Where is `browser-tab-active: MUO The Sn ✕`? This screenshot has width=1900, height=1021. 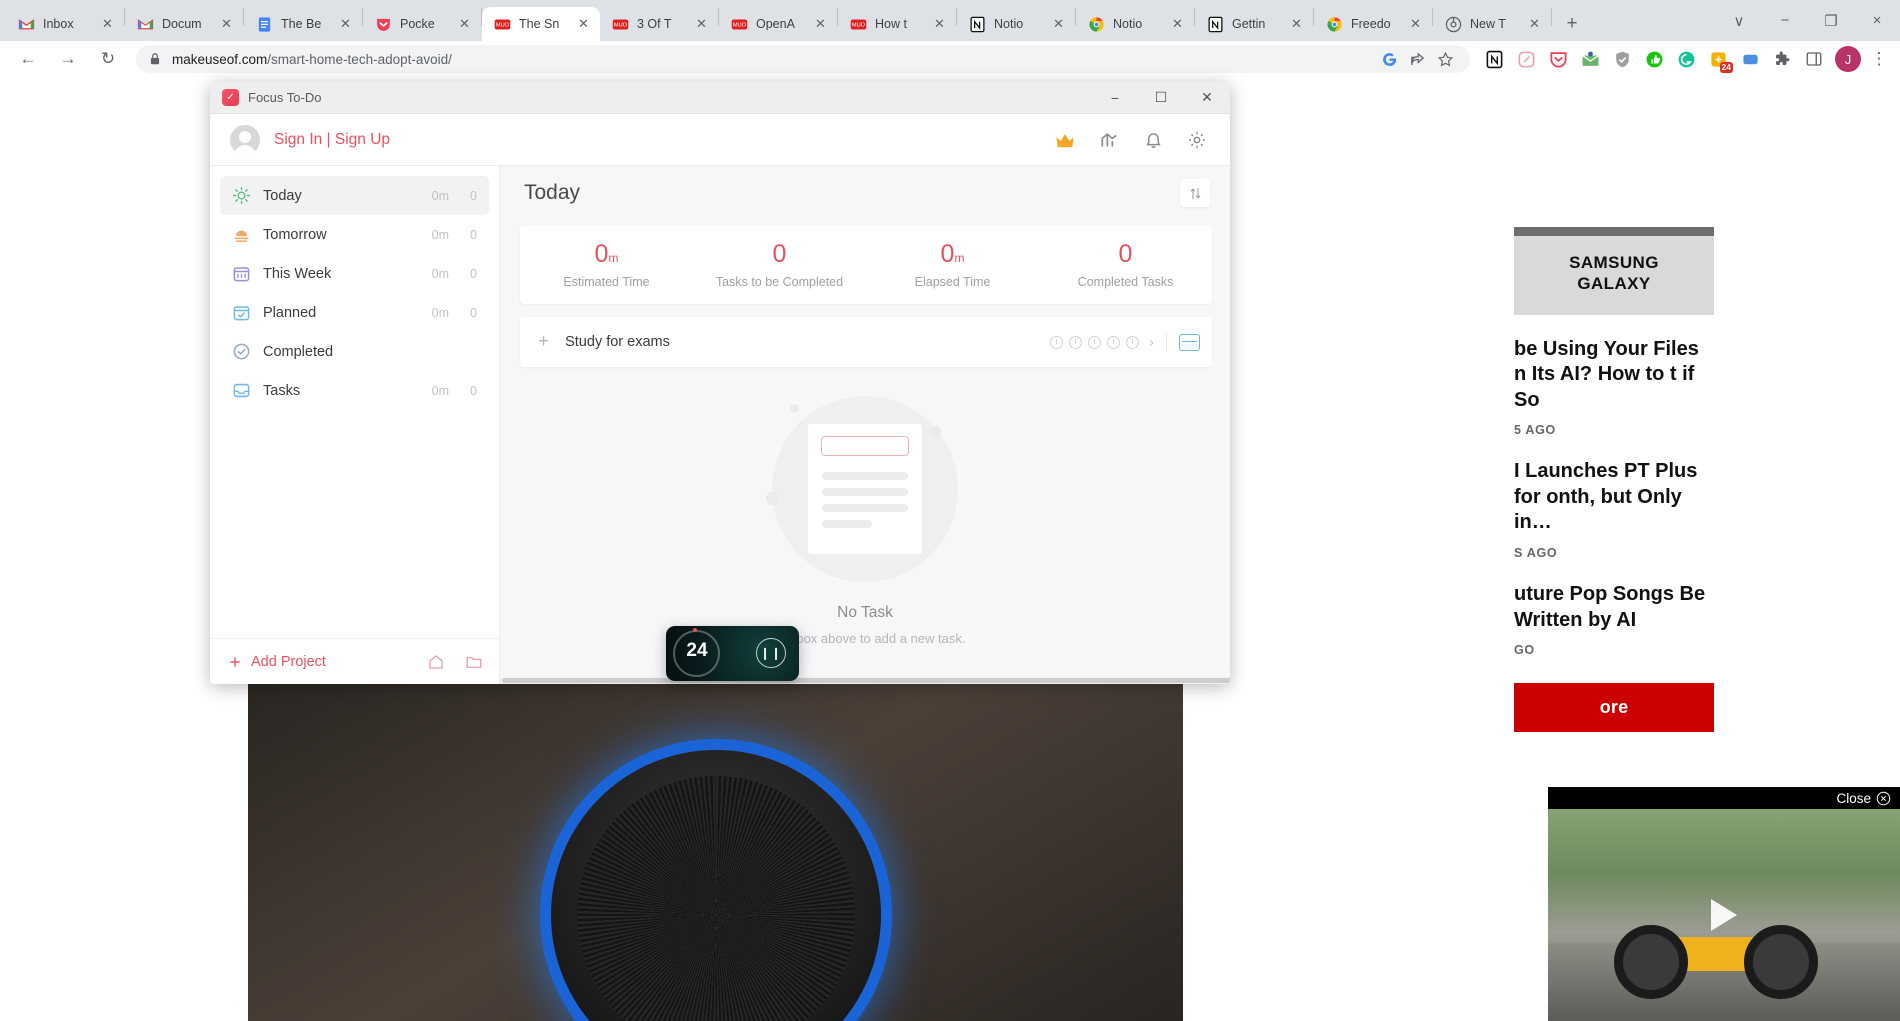 browser-tab-active: MUO The Sn ✕ is located at coordinates (541, 24).